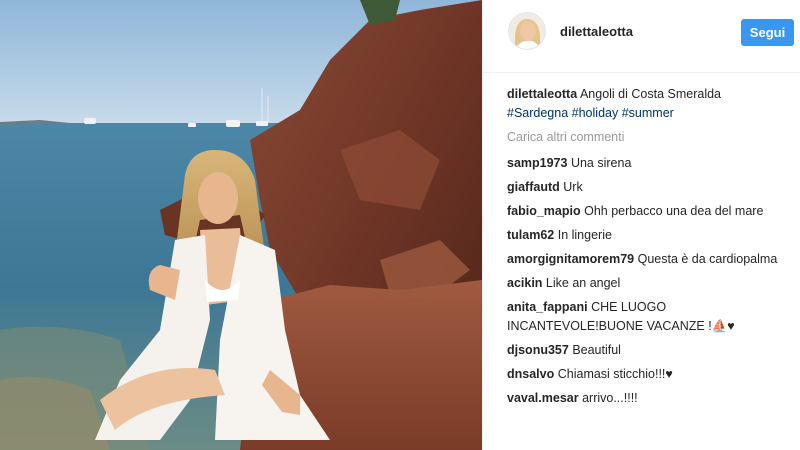  Describe the element at coordinates (596, 350) in the screenshot. I see `comment-text: Beautiful` at that location.